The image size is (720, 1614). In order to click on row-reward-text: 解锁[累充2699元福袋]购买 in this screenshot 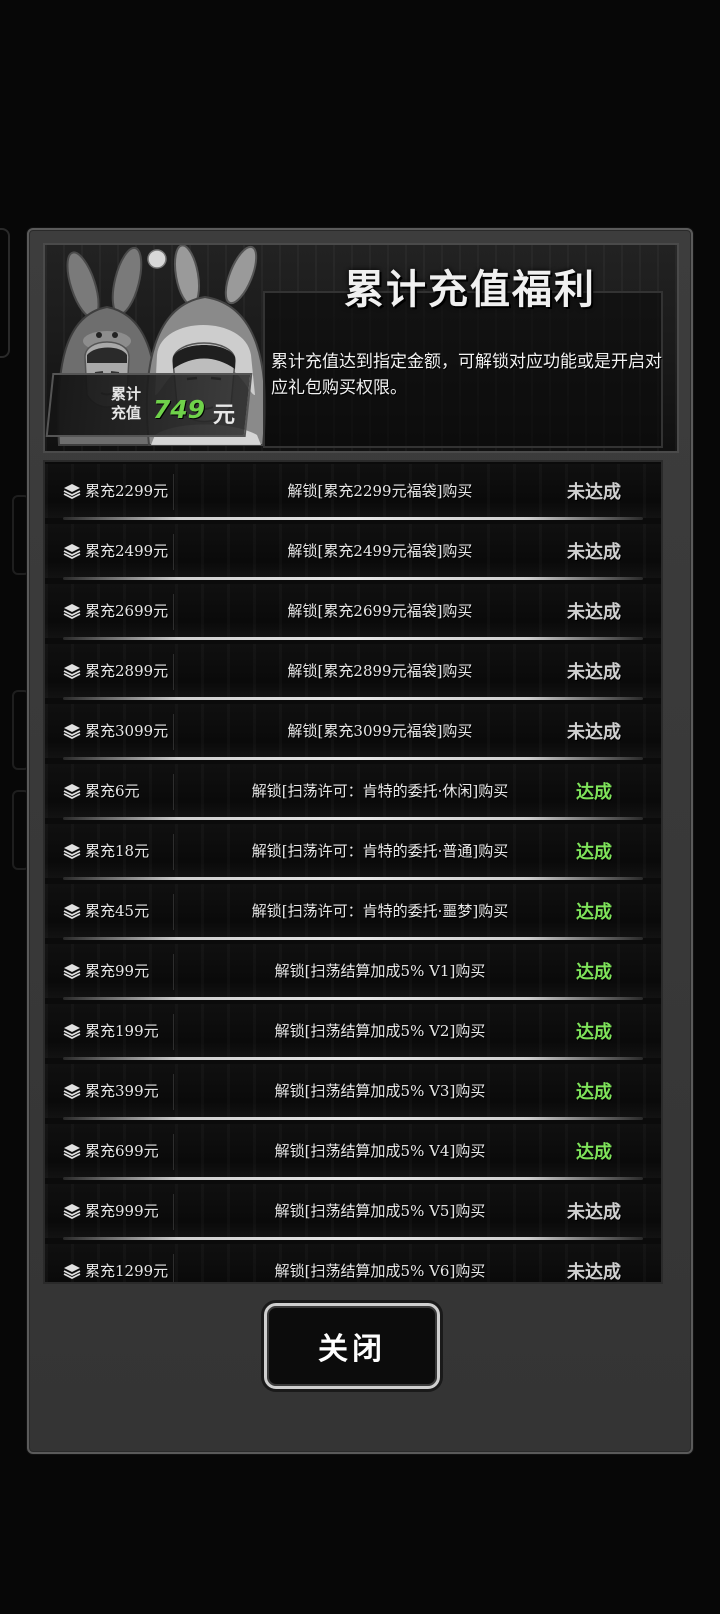, I will do `click(380, 611)`.